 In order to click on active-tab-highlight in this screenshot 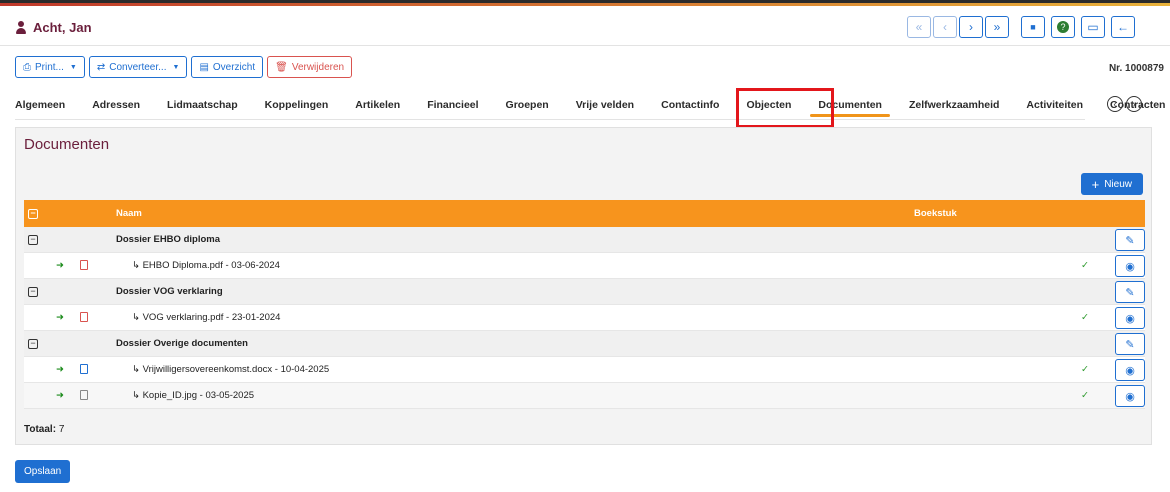, I will do `click(785, 108)`.